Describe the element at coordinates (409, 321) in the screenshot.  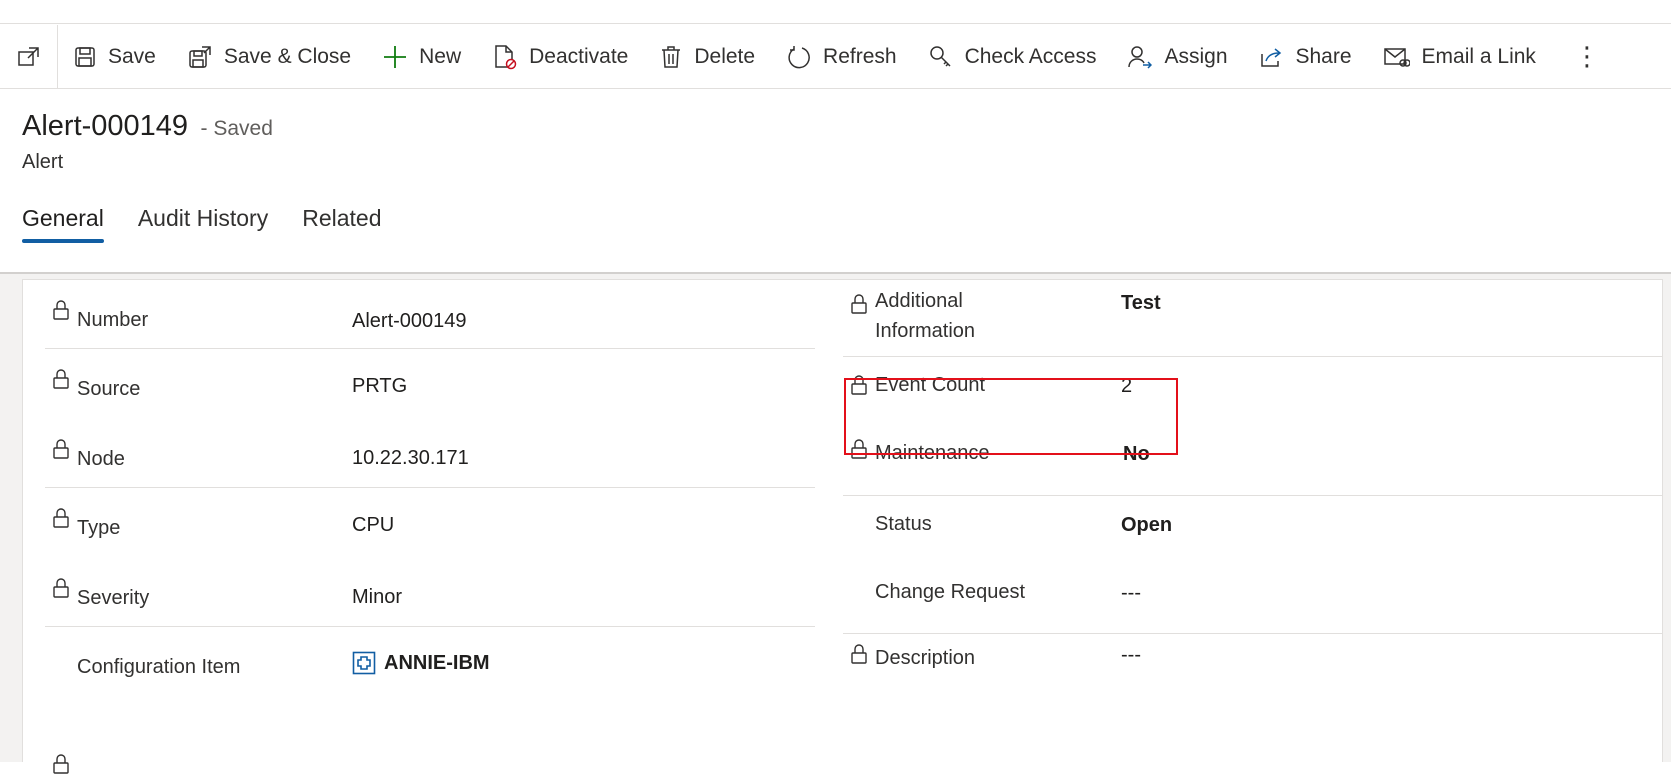
I see `field-value: Alert-000149` at that location.